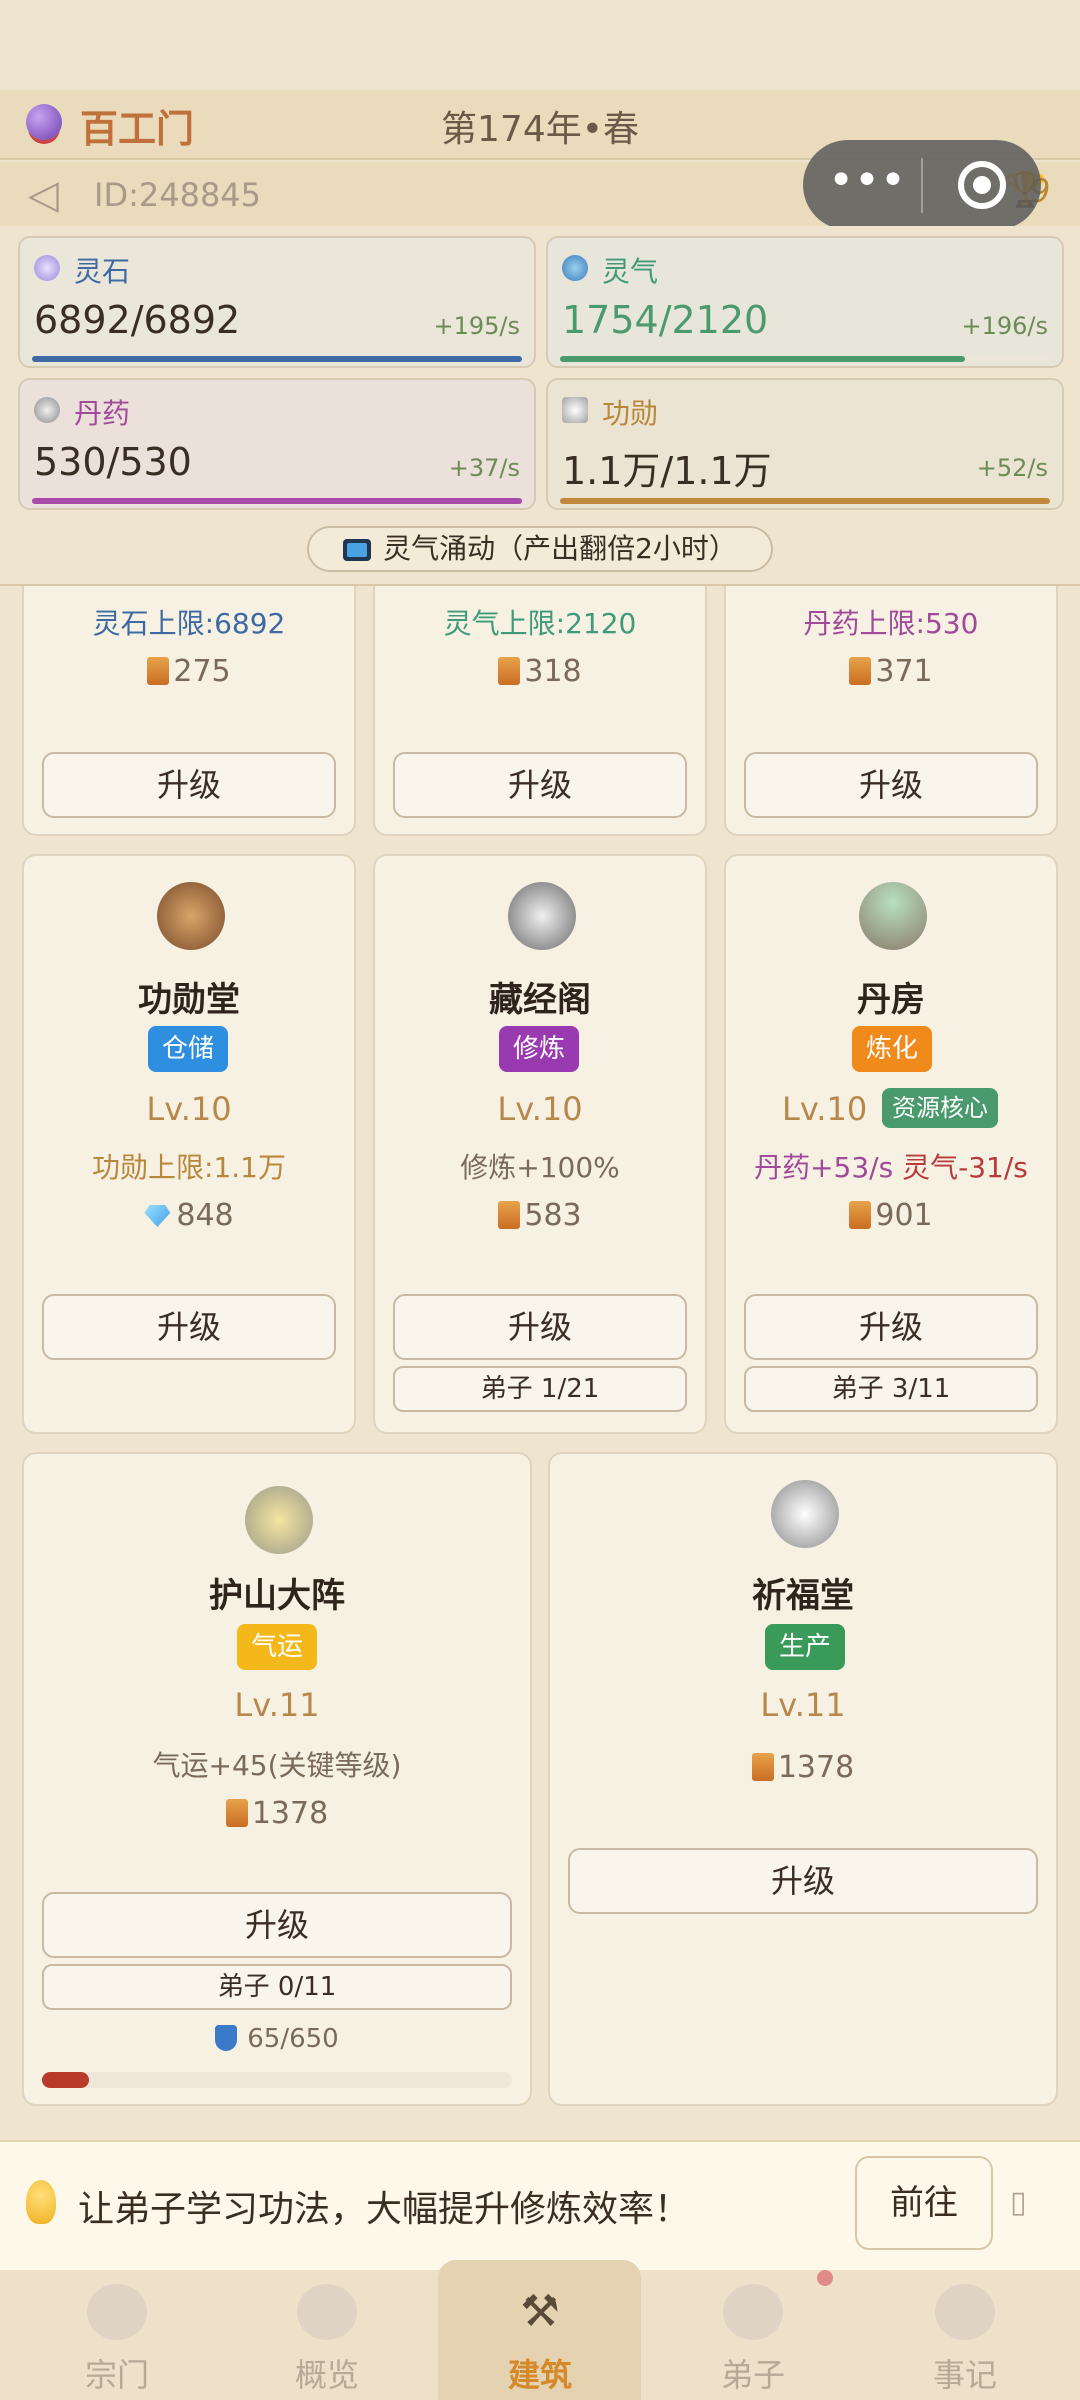  Describe the element at coordinates (277, 1987) in the screenshot. I see `disciple-slots-button: 弟子 0/11` at that location.